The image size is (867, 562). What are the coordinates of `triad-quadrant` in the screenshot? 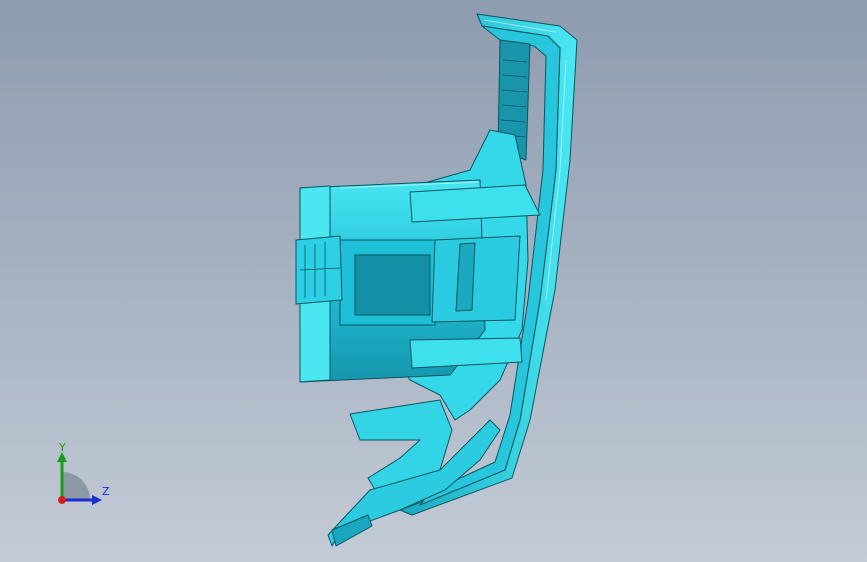 It's located at (76, 486).